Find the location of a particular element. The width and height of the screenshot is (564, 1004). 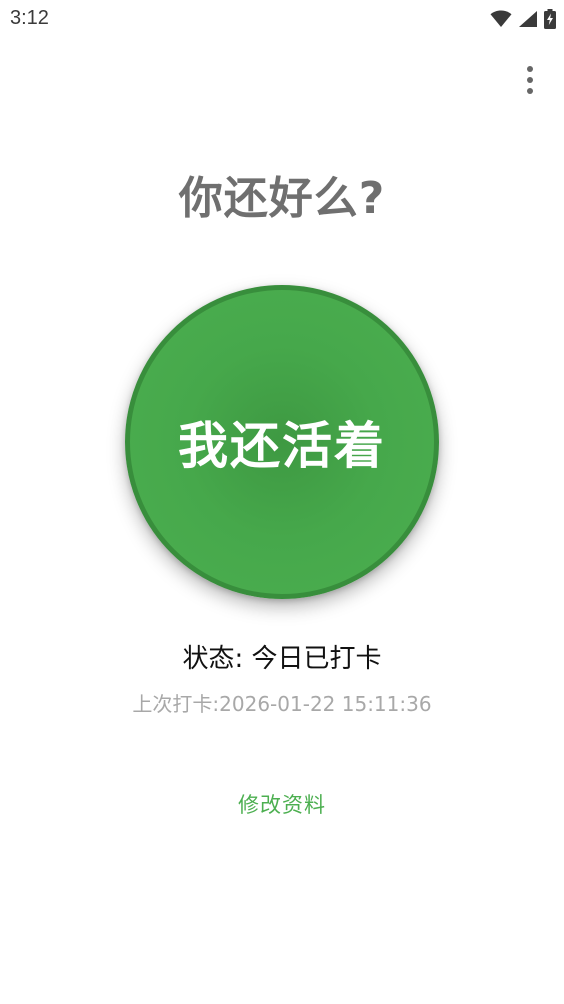

last-checkin-time: 上次打卡:2026-01-22 15:11:36 is located at coordinates (282, 704).